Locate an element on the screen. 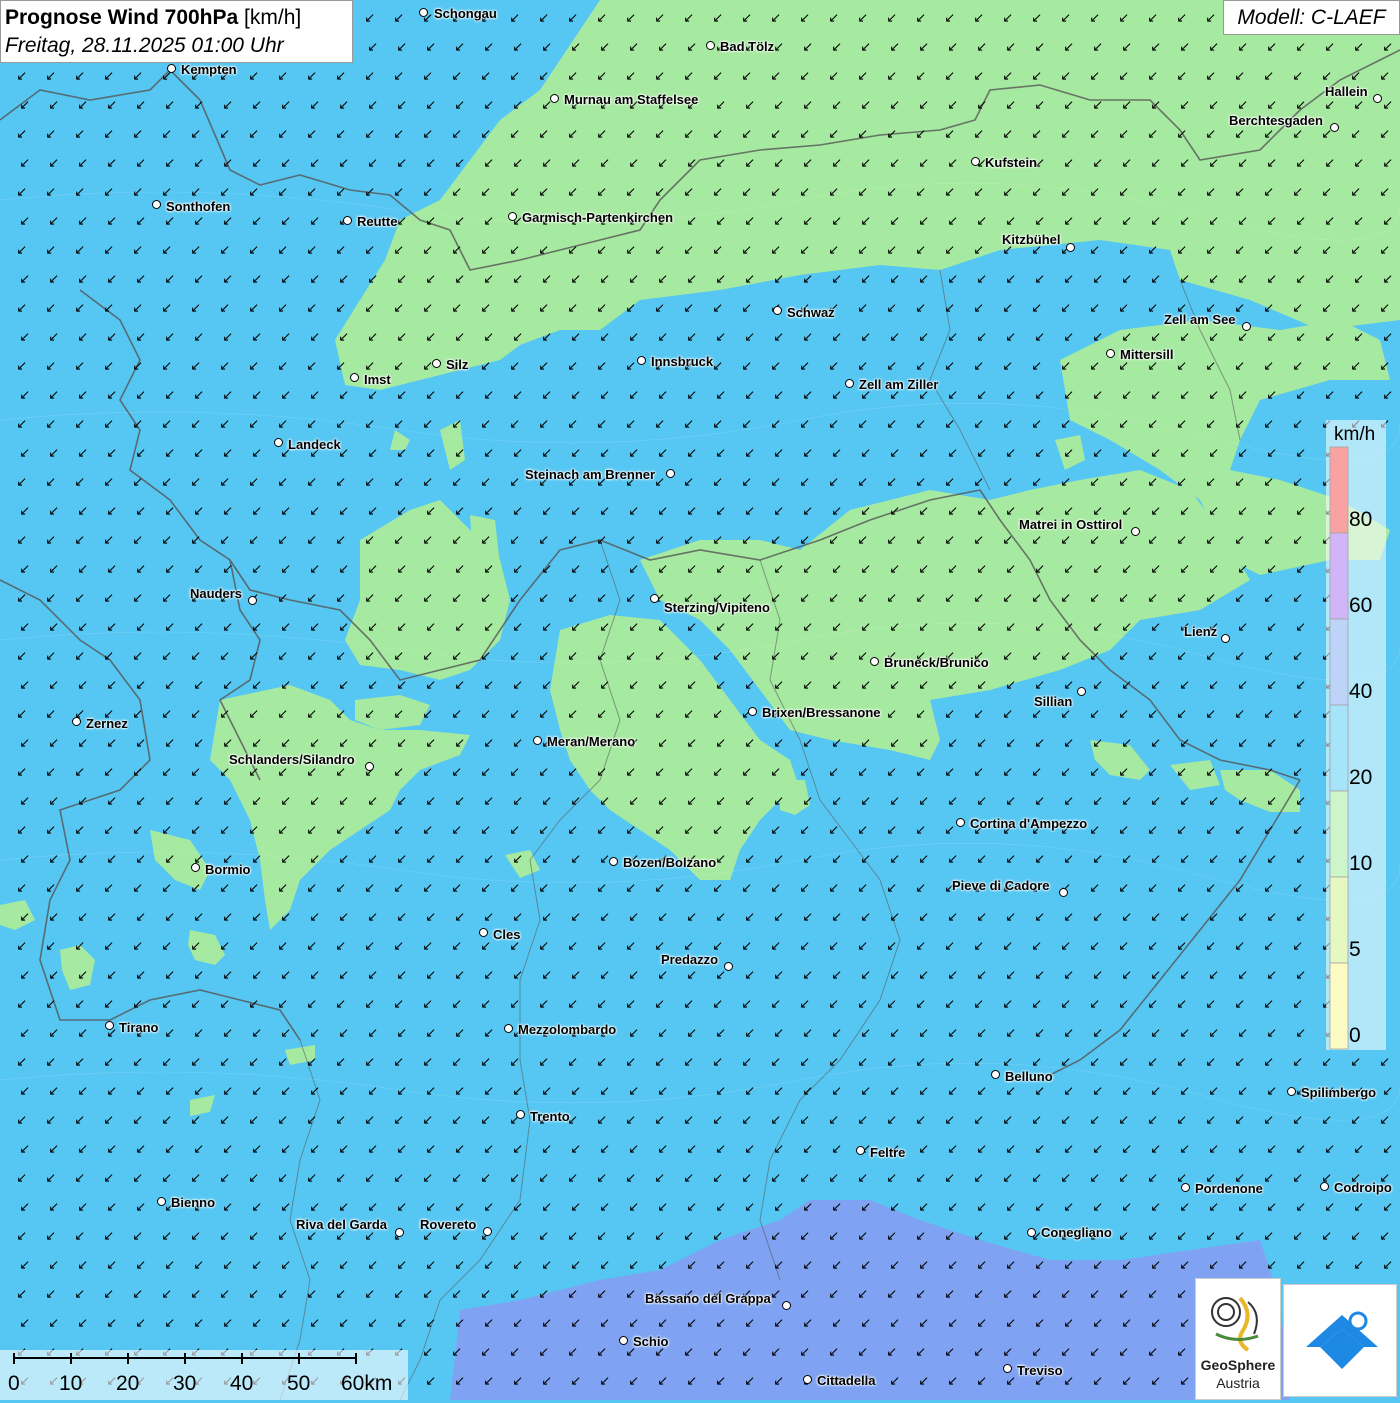  weather-app-logo is located at coordinates (1340, 1340).